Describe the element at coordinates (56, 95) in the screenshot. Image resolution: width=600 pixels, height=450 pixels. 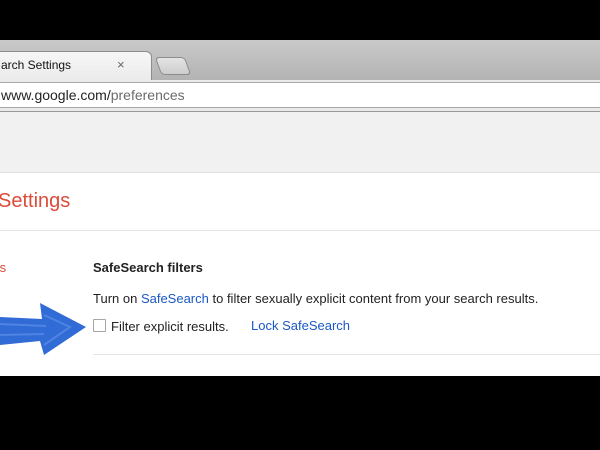
I see `url-host: www.google.com/` at that location.